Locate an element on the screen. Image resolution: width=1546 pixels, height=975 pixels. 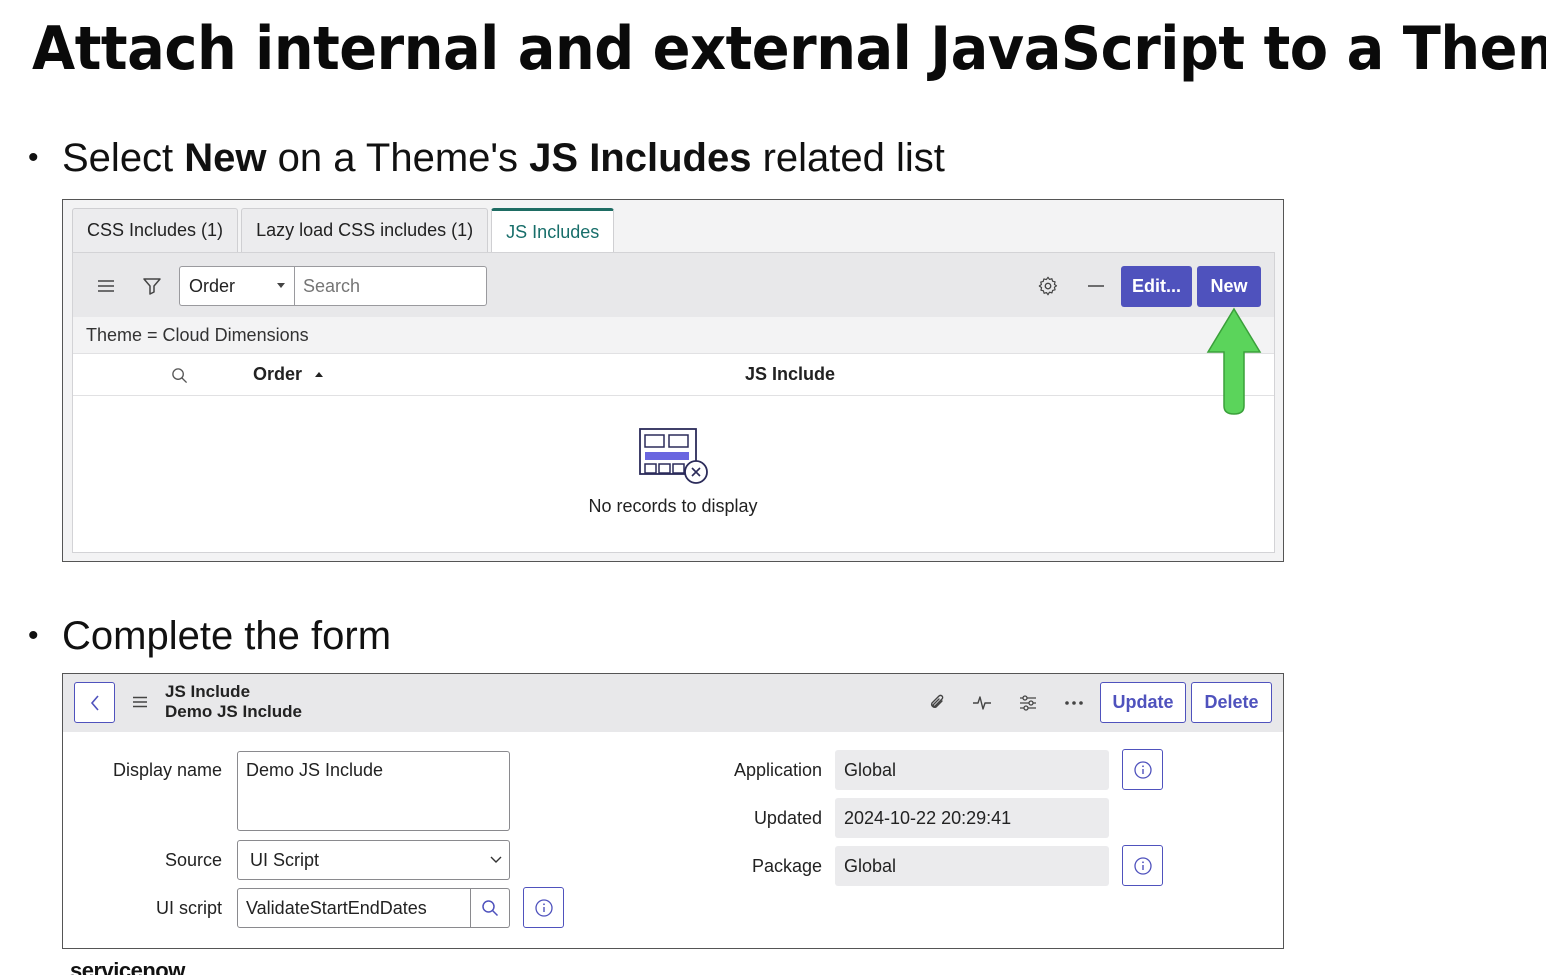
breadcrumb-filter: Theme = Cloud Dimensions is located at coordinates (673, 335).